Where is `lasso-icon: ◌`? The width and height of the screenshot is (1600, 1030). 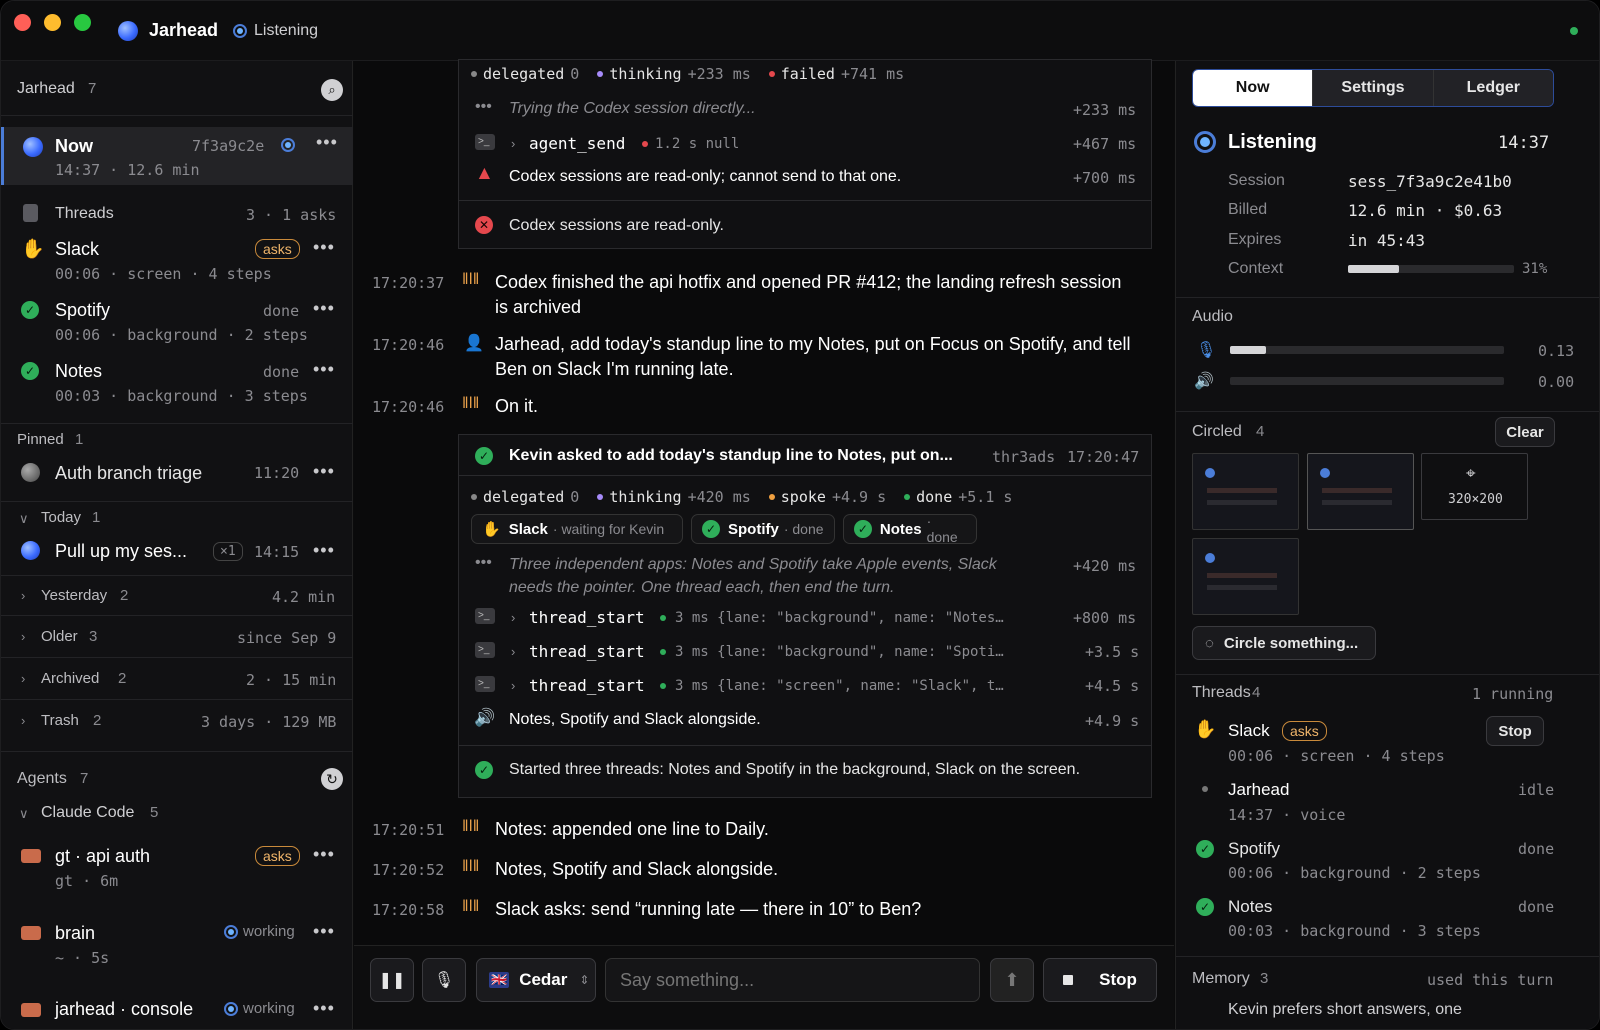 lasso-icon: ◌ is located at coordinates (1209, 643).